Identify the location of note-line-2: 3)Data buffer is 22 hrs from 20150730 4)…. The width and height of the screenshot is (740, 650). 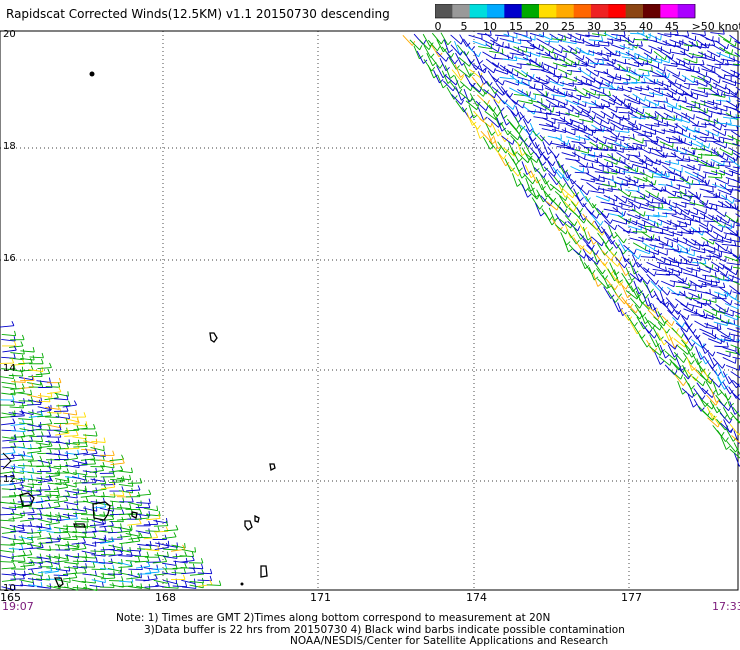
(384, 629).